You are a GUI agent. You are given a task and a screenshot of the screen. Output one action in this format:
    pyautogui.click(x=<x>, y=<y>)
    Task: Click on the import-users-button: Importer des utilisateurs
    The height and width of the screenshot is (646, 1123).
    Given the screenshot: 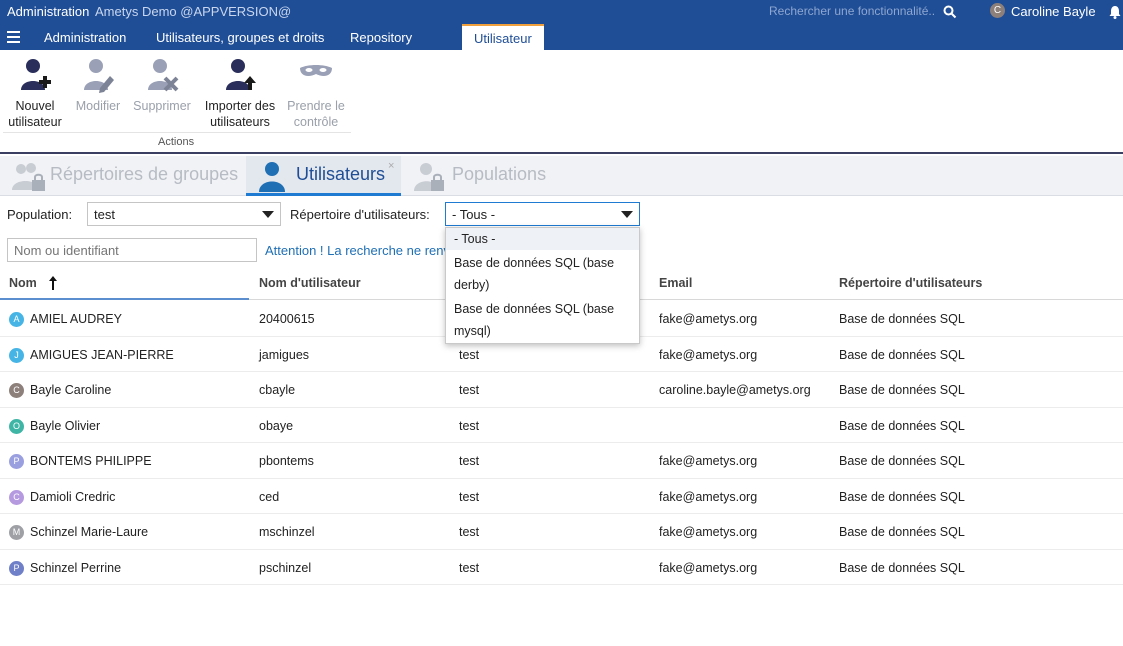 What is the action you would take?
    pyautogui.click(x=240, y=93)
    